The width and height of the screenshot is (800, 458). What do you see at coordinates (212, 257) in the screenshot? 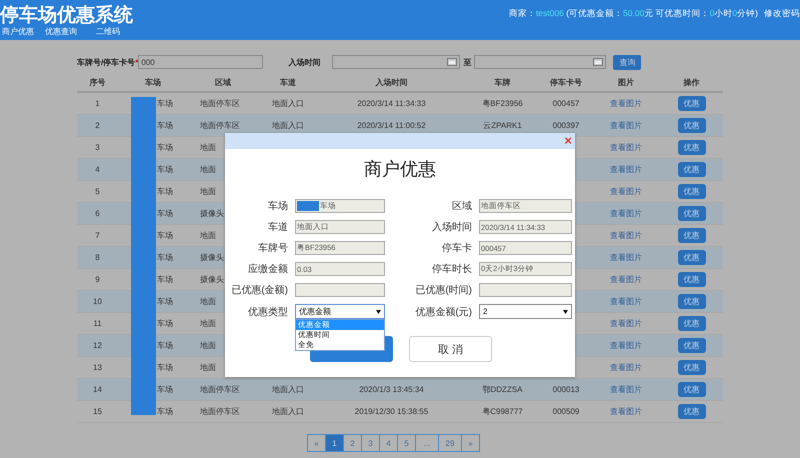
I see `table-cell: 摄像头` at bounding box center [212, 257].